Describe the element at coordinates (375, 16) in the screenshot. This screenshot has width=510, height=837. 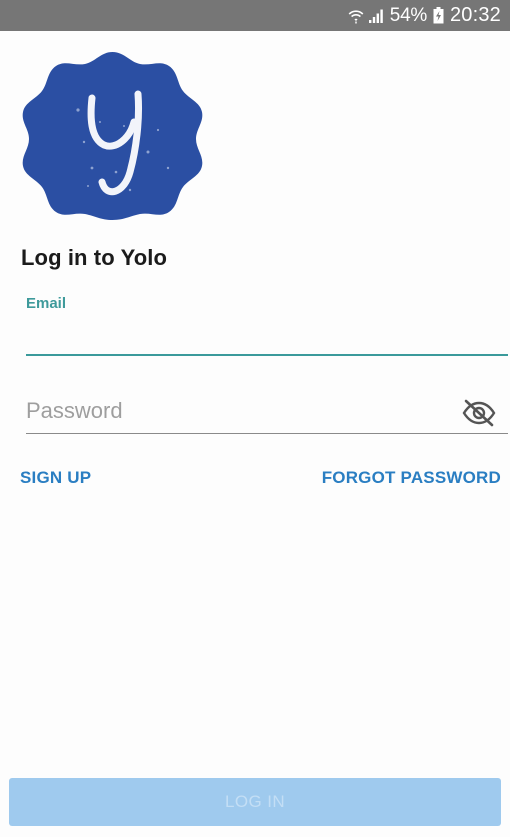
I see `signal-icon` at that location.